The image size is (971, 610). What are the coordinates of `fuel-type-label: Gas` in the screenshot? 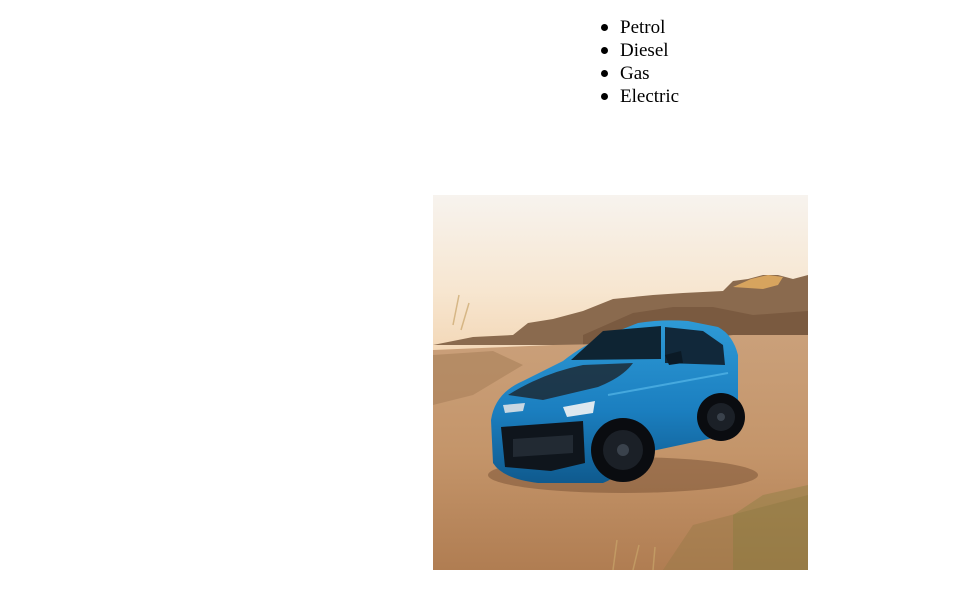 It's located at (635, 73).